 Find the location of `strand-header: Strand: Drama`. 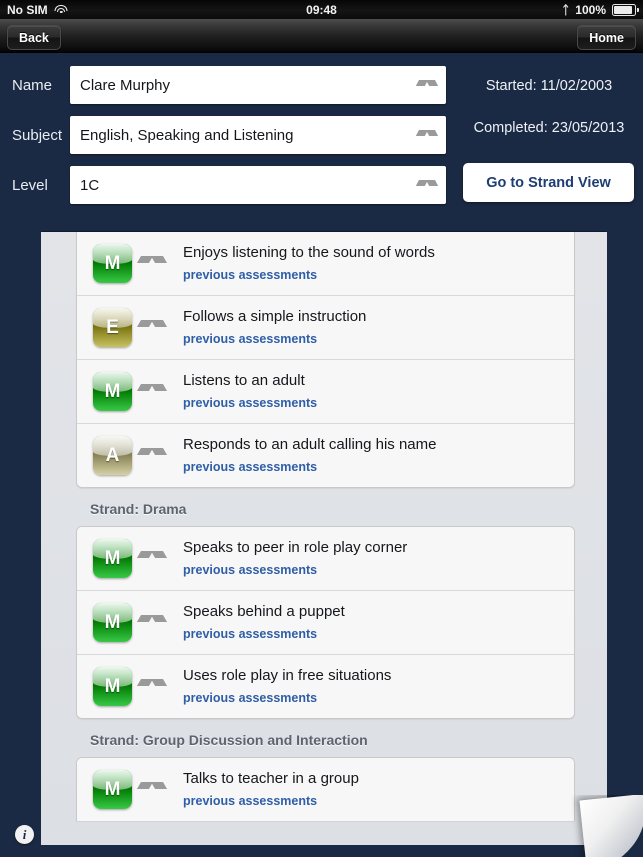

strand-header: Strand: Drama is located at coordinates (138, 509).